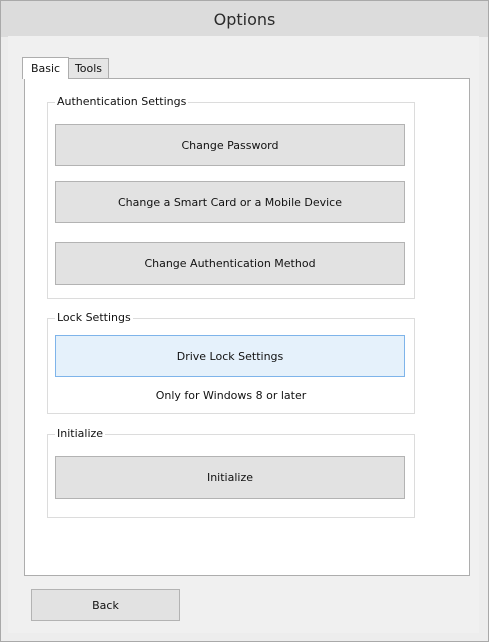 The height and width of the screenshot is (642, 489). Describe the element at coordinates (230, 263) in the screenshot. I see `change-authentication-method-button: Change Authentication Method` at that location.